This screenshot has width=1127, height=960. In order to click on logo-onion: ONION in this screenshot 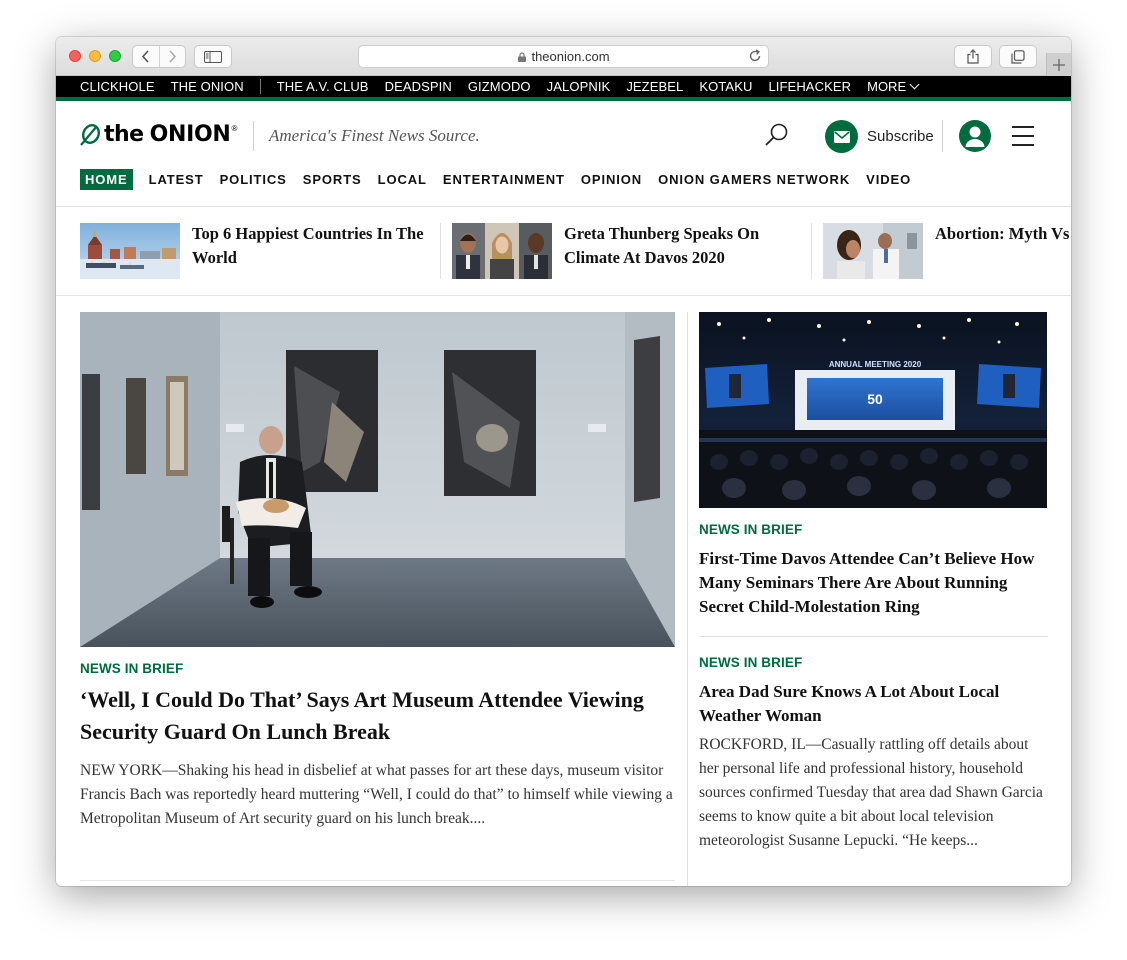, I will do `click(190, 134)`.